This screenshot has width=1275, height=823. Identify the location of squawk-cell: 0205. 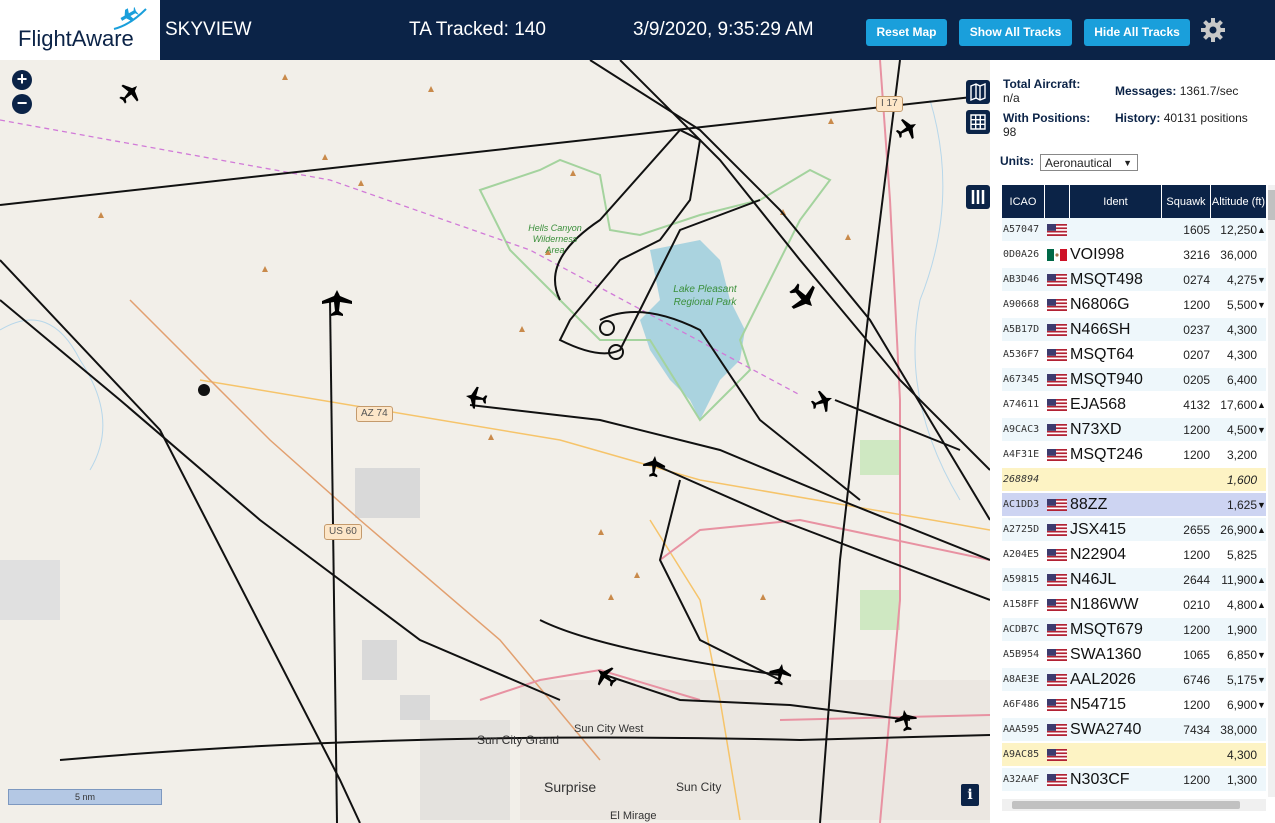
(1196, 380).